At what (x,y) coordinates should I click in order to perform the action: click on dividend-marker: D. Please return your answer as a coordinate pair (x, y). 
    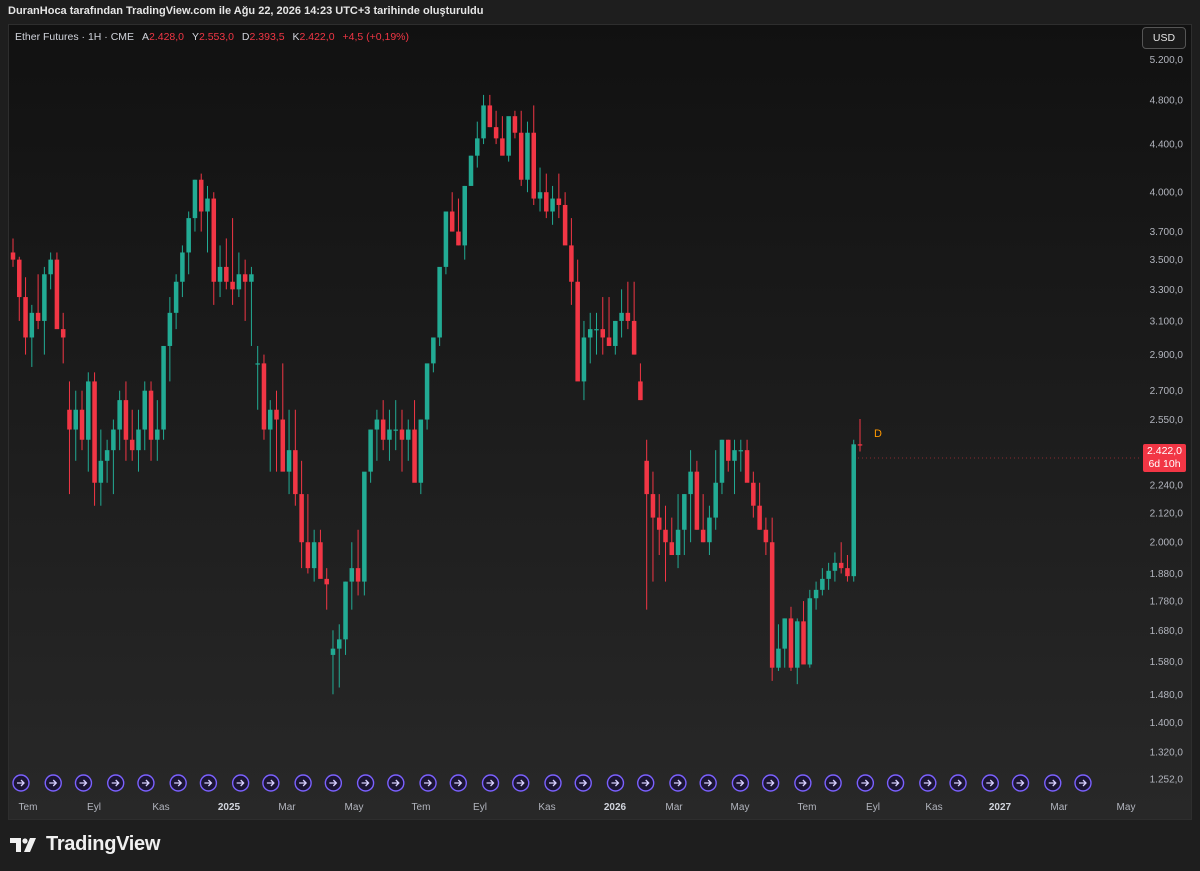
    Looking at the image, I should click on (878, 434).